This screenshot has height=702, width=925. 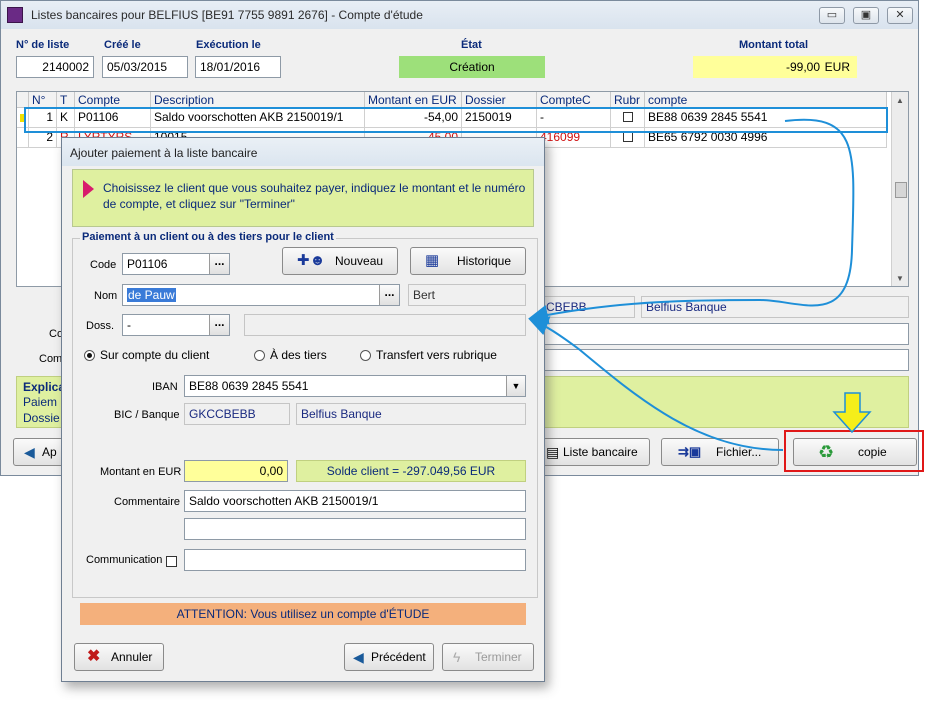 What do you see at coordinates (656, 383) in the screenshot?
I see `arrow-copie-to-dialog` at bounding box center [656, 383].